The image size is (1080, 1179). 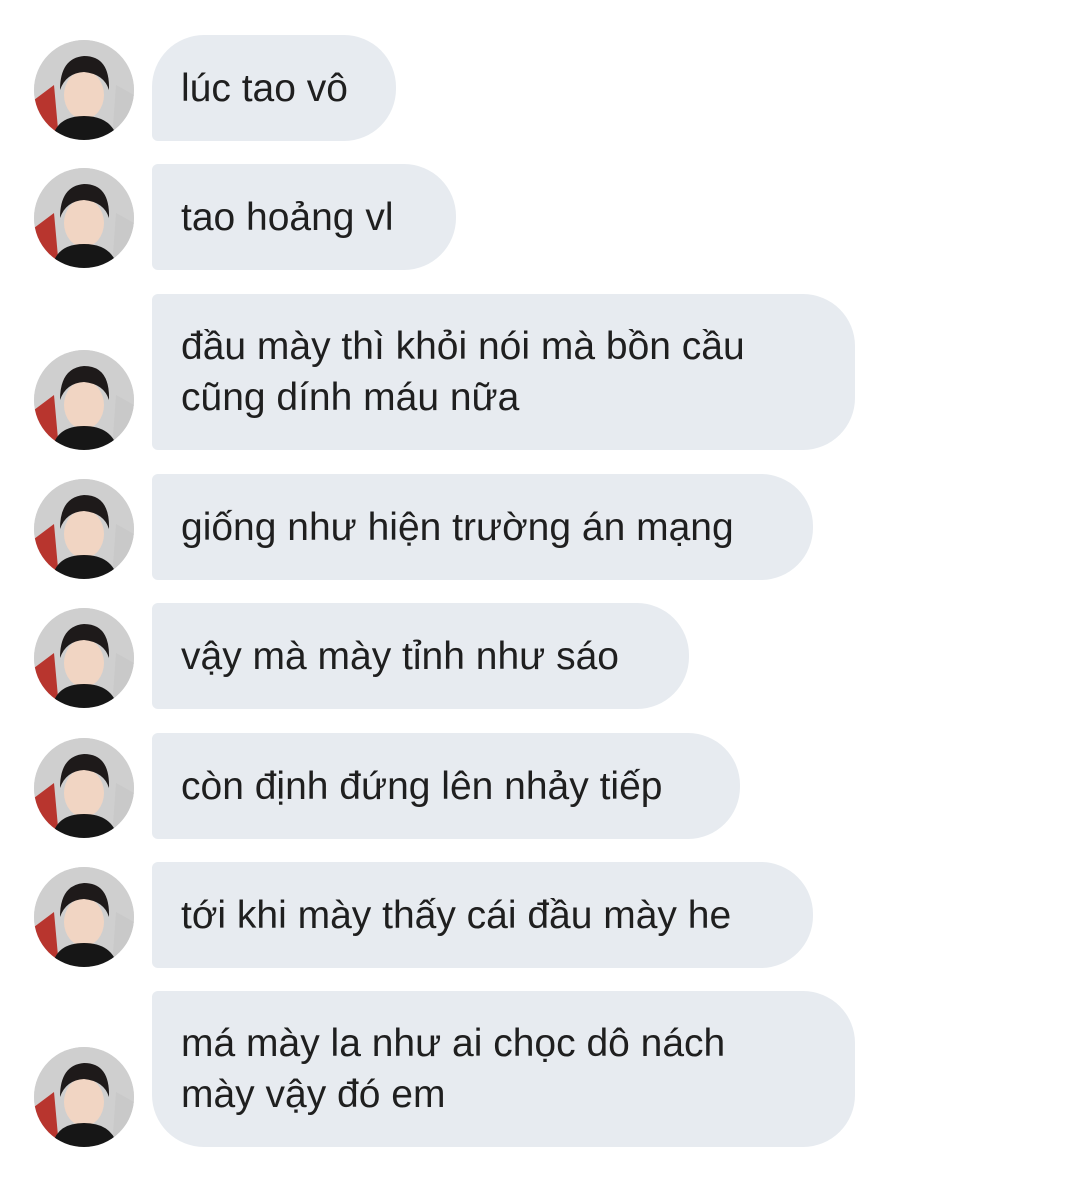 What do you see at coordinates (456, 915) in the screenshot?
I see `message-text: tới khi mày thấy cái đầu mày he` at bounding box center [456, 915].